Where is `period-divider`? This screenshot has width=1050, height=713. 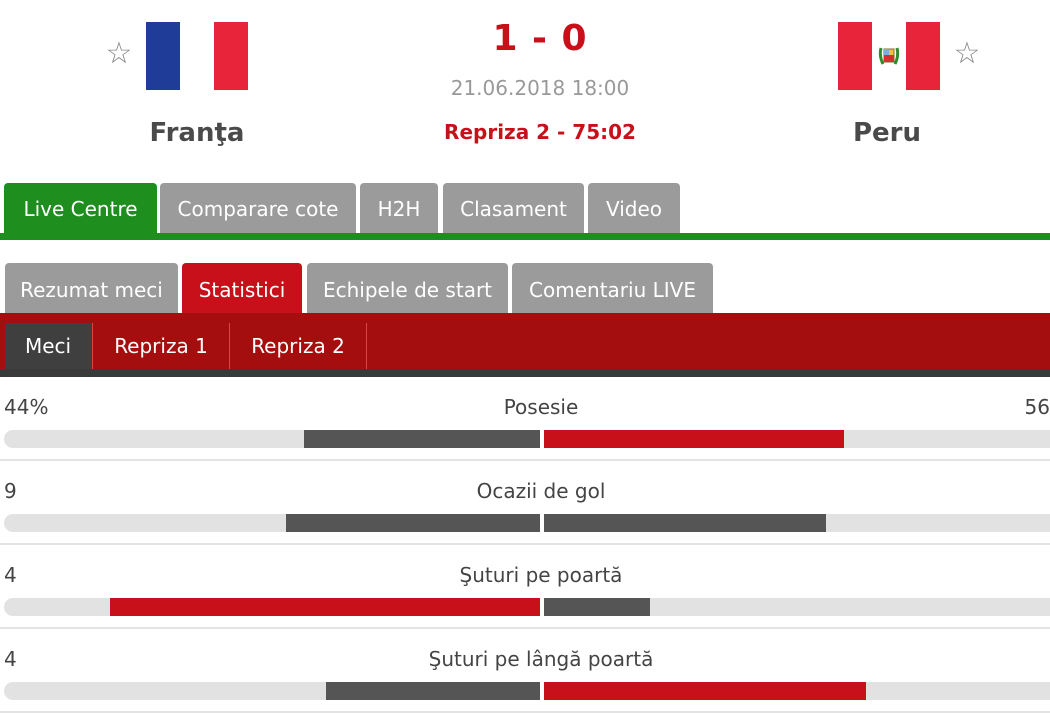 period-divider is located at coordinates (366, 346).